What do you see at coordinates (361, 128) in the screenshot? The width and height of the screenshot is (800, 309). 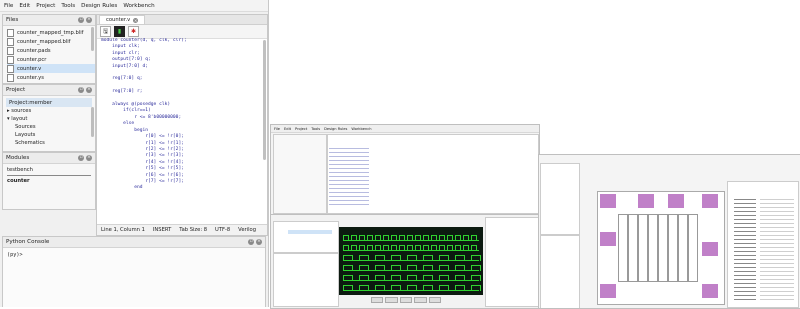 I see `mini-menu-item: Workbench` at bounding box center [361, 128].